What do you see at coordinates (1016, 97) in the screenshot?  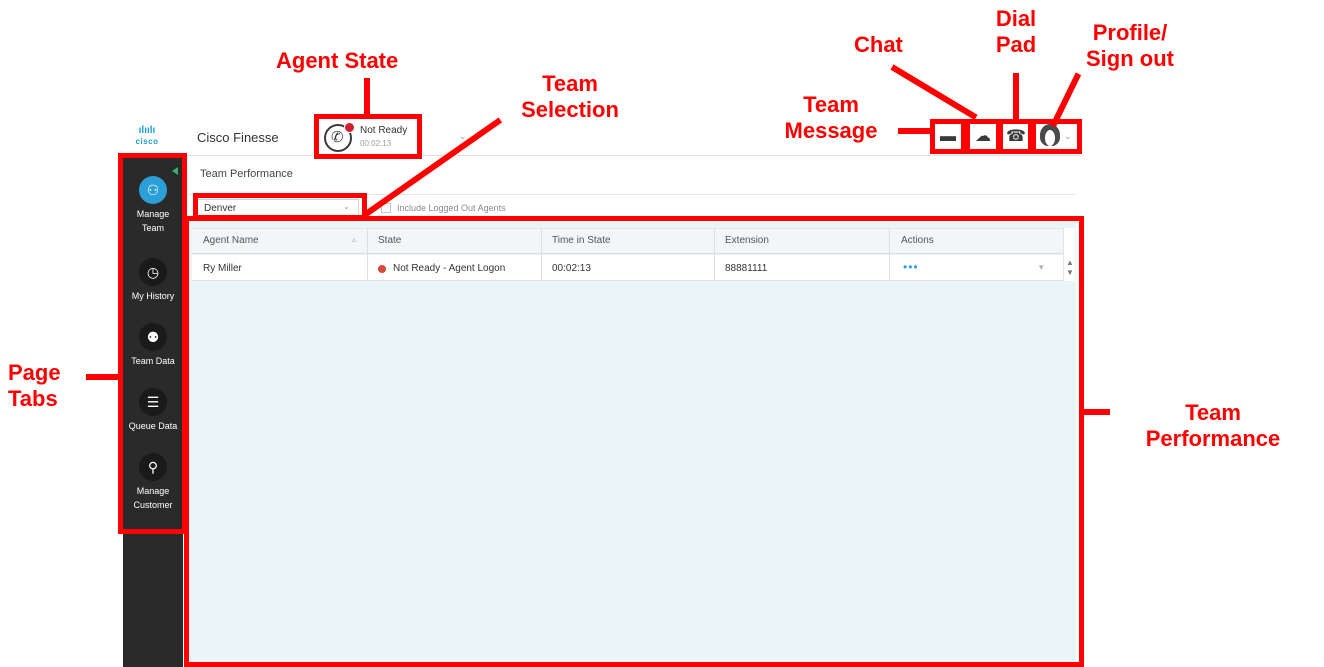 I see `dial-pad-connector` at bounding box center [1016, 97].